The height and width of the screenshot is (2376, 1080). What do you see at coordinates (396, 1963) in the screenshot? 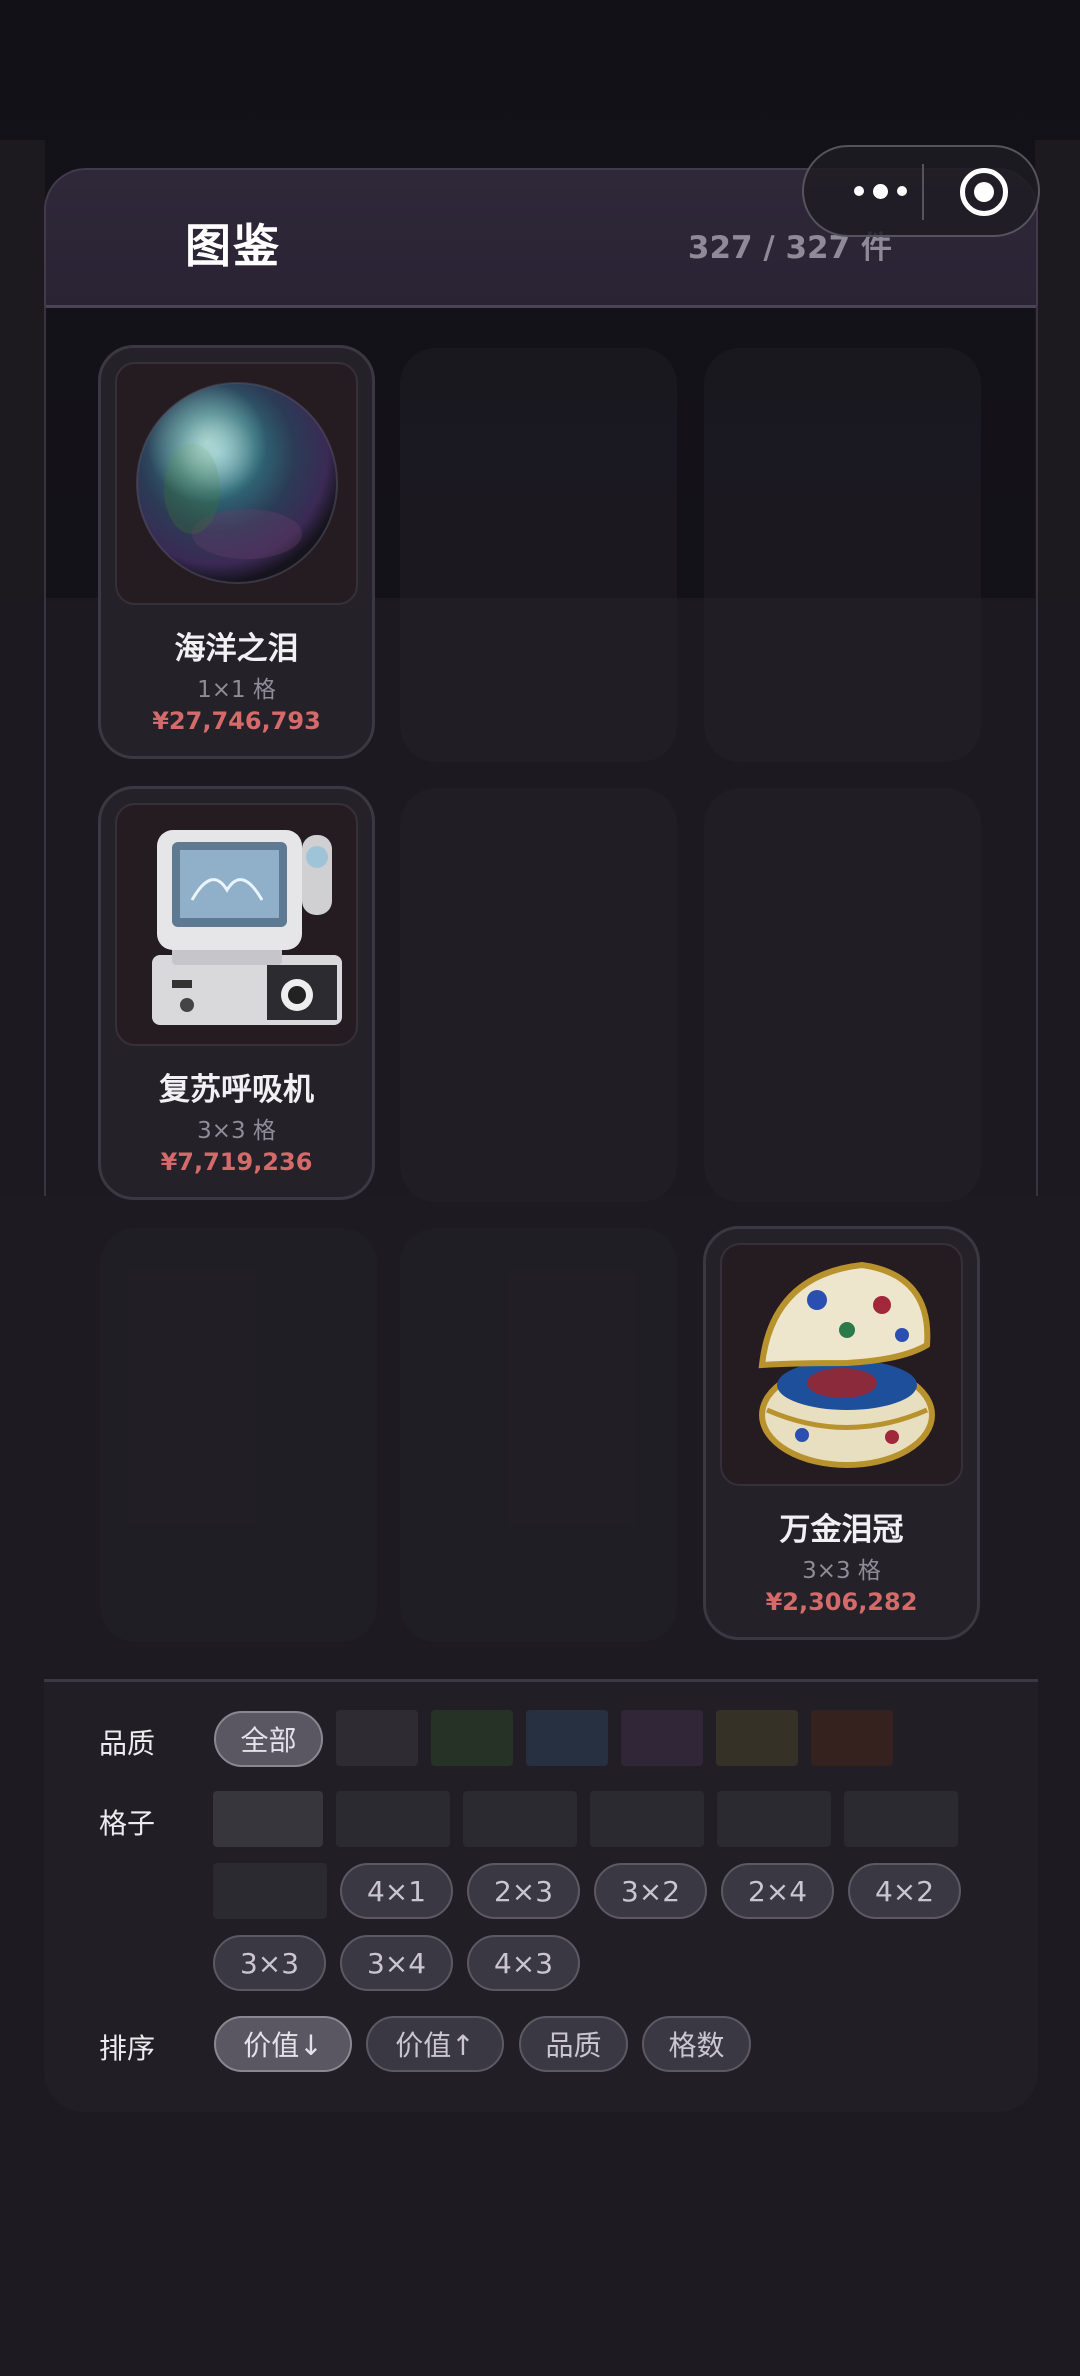
I see `grid-chip: 3×4` at bounding box center [396, 1963].